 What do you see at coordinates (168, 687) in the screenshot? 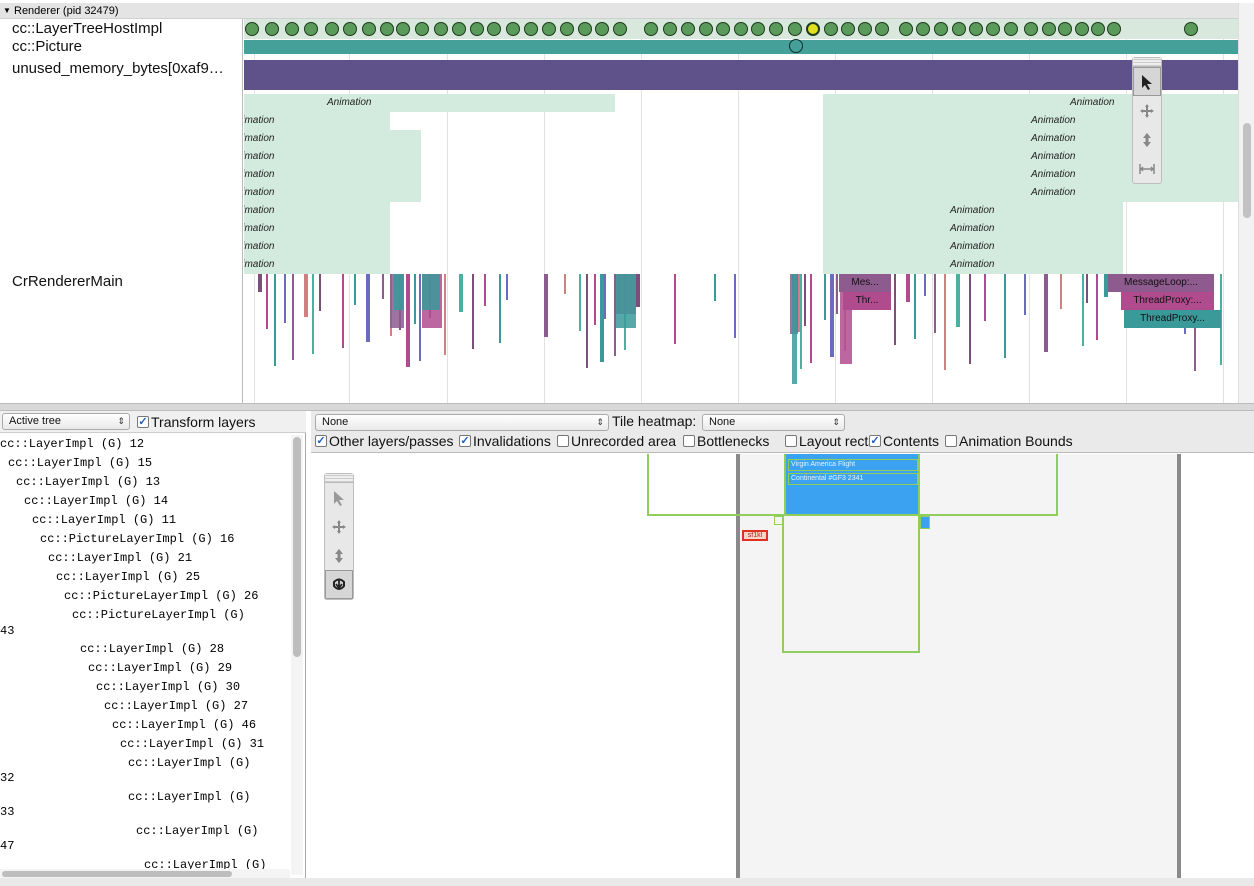
I see `tree-item: cc::LayerImpl (G) 30` at bounding box center [168, 687].